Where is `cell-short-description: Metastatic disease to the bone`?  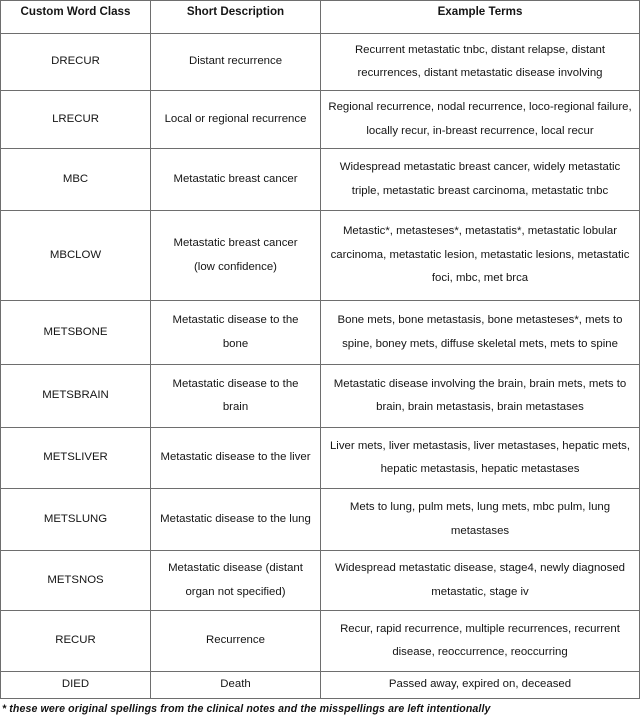
cell-short-description: Metastatic disease to the bone is located at coordinates (235, 332).